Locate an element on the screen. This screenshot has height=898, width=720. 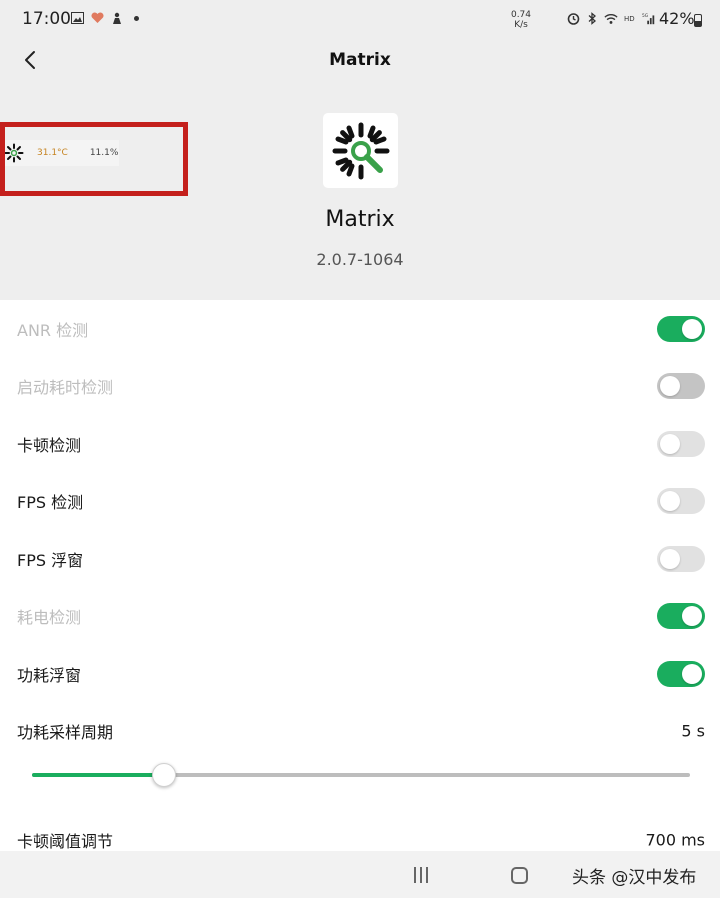
setting-power-detection: 耗电检测 is located at coordinates (360, 617).